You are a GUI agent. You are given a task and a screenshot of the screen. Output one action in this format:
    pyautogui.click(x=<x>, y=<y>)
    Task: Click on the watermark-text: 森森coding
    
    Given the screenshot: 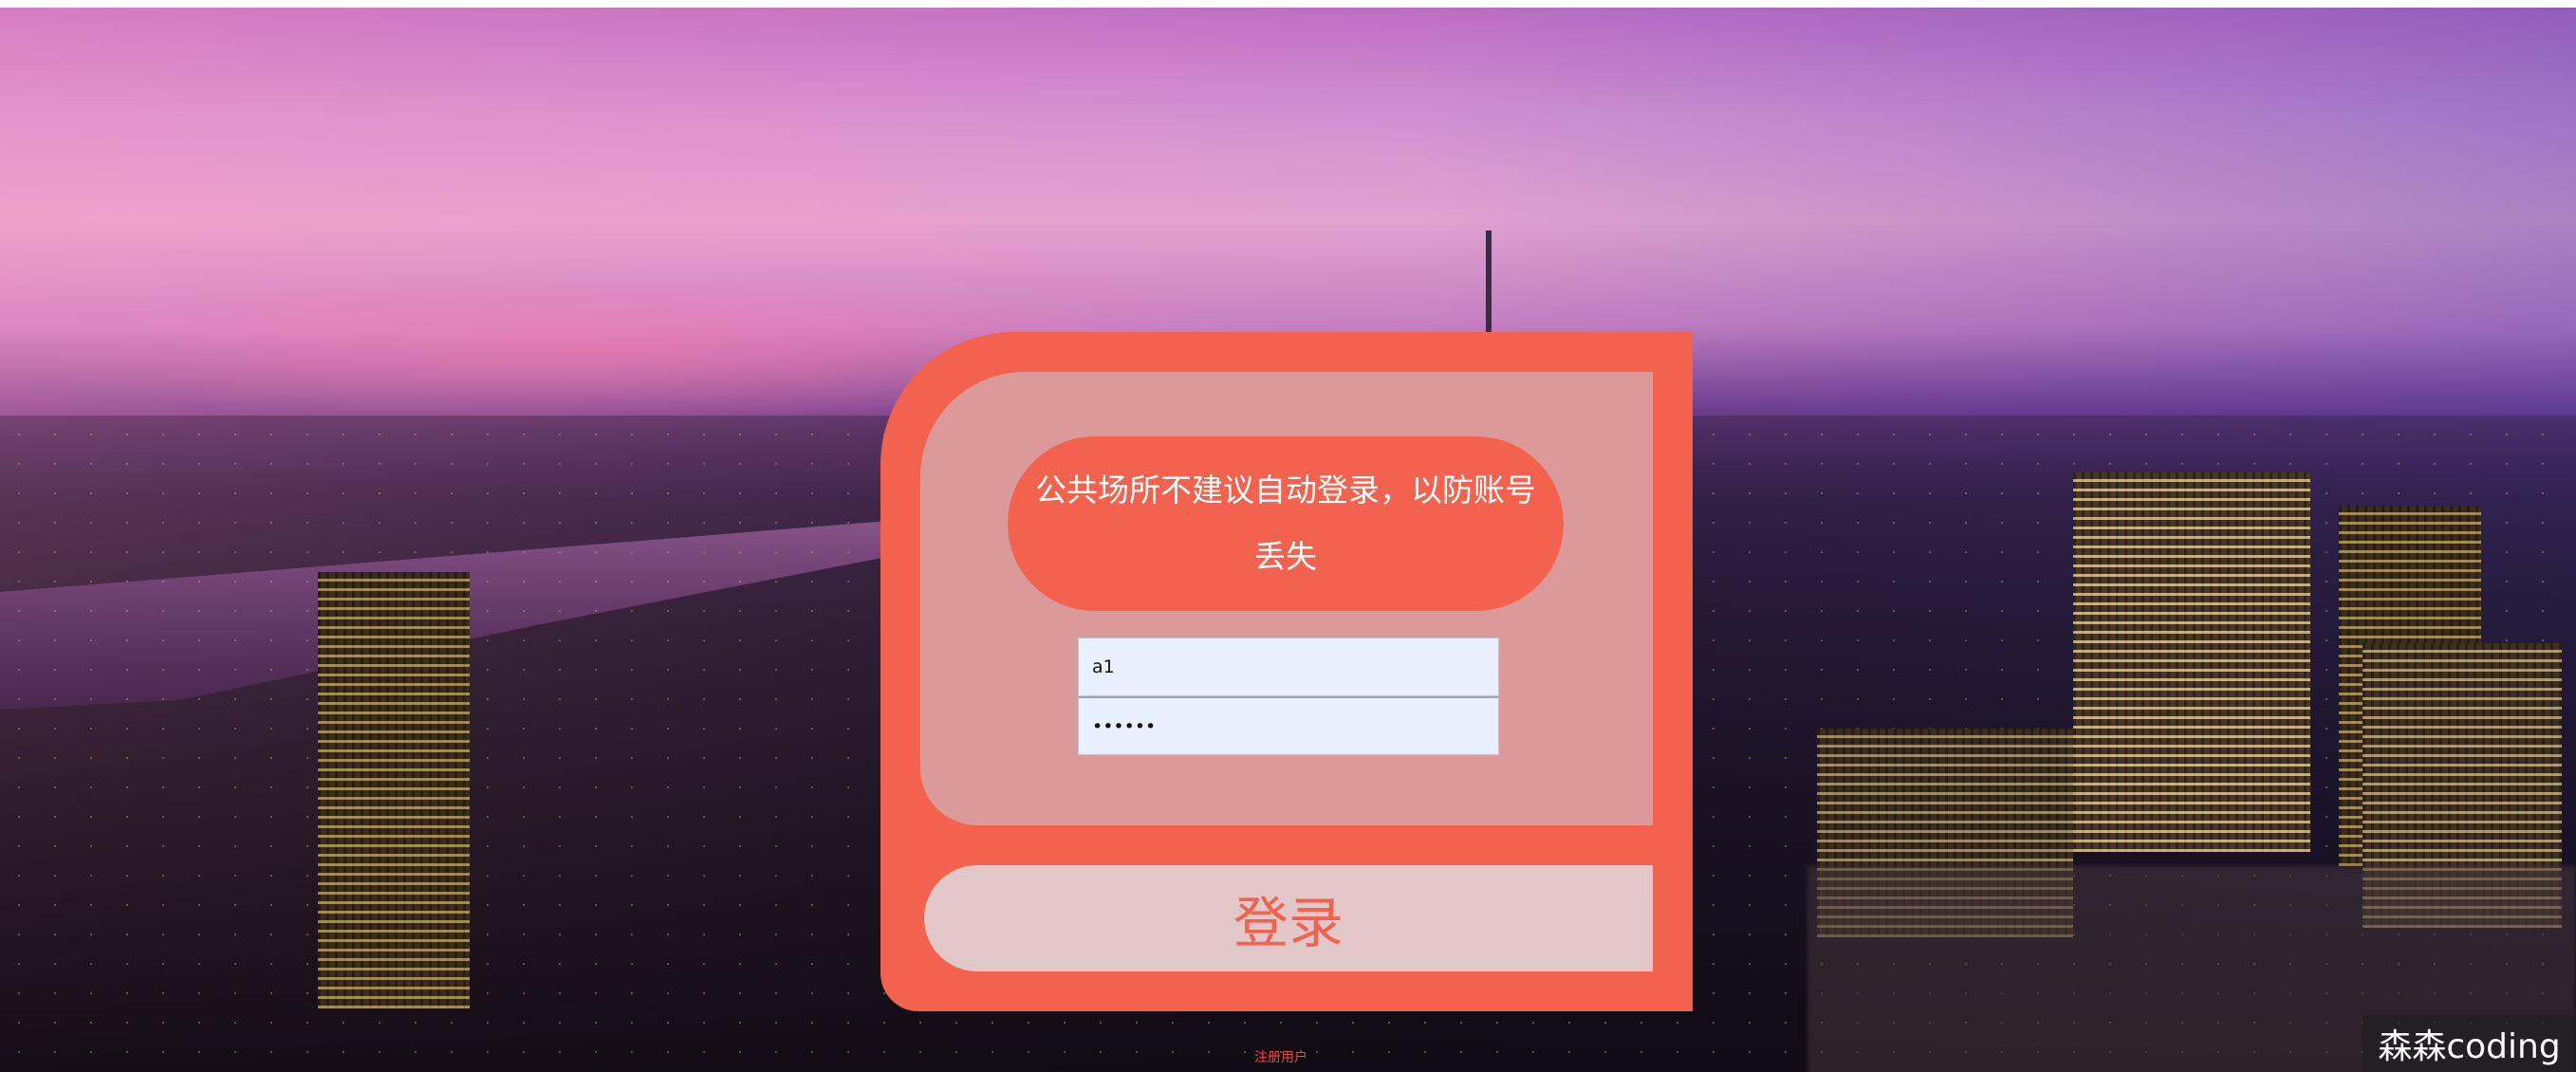 What is the action you would take?
    pyautogui.click(x=2469, y=1047)
    